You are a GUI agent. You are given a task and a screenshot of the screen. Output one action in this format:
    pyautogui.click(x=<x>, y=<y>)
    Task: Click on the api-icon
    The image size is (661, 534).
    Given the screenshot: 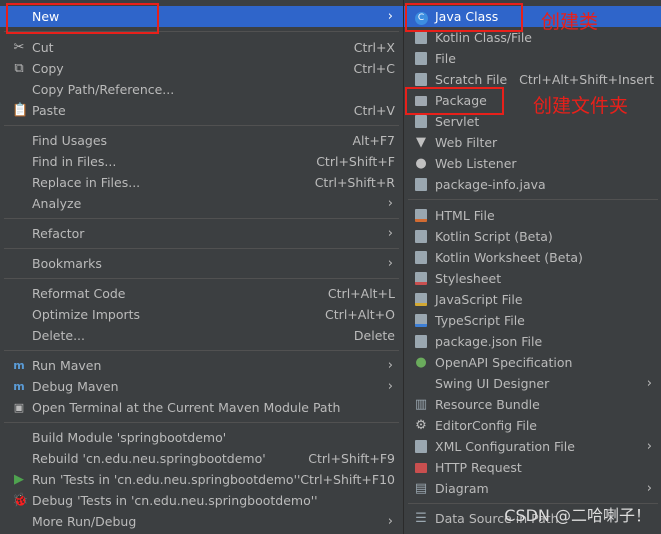 What is the action you would take?
    pyautogui.click(x=421, y=468)
    